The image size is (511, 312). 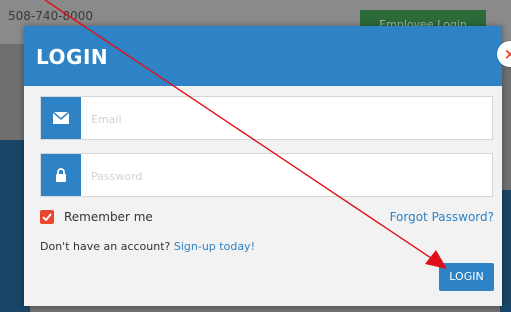 I want to click on signup-row: Don't have an account? Sign-up today!, so click(x=147, y=246).